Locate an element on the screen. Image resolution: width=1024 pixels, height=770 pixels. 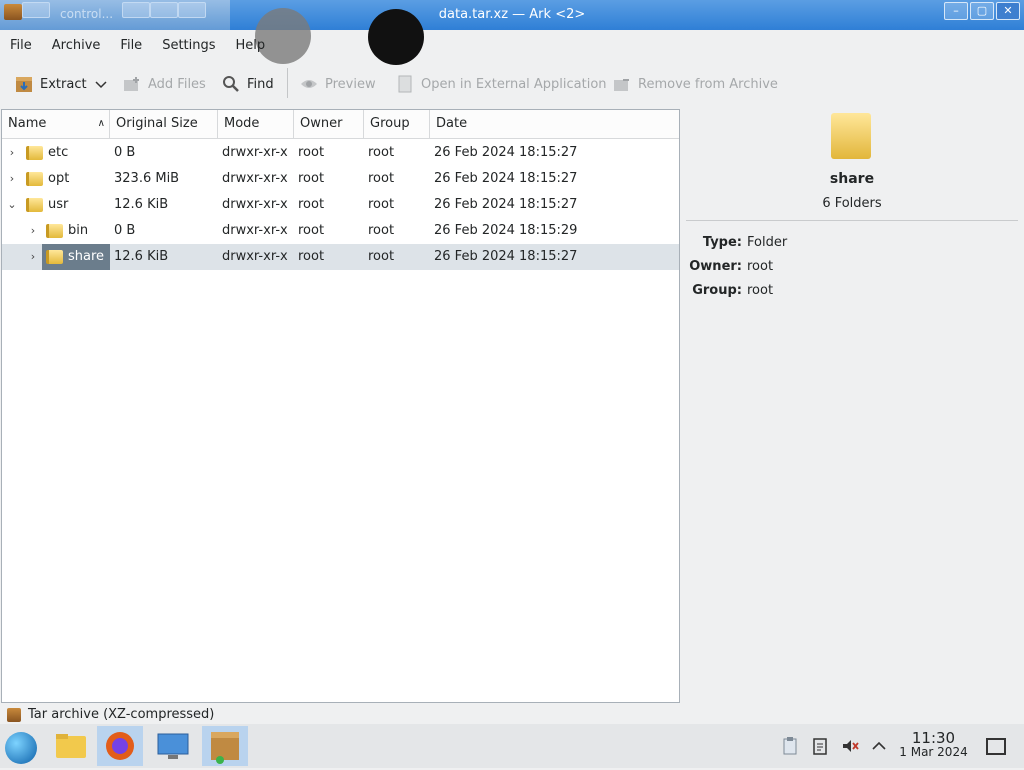
volume-muted-icon is located at coordinates (850, 746).